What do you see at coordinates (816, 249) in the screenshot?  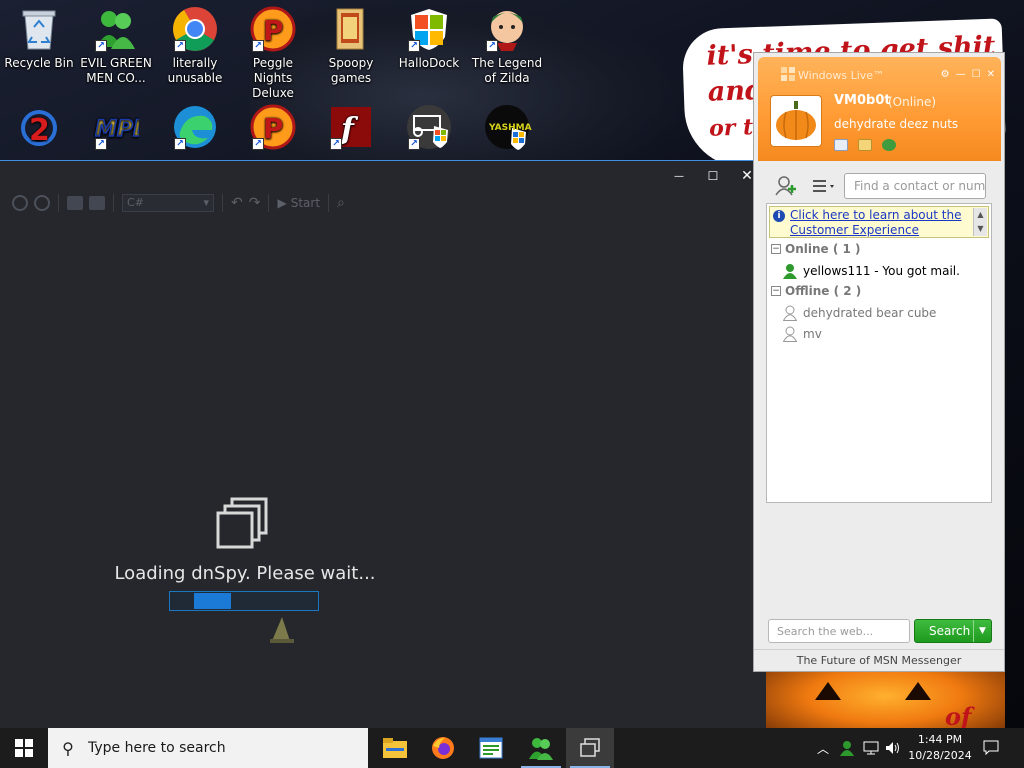 I see `group-online: − Online ( 1 )` at bounding box center [816, 249].